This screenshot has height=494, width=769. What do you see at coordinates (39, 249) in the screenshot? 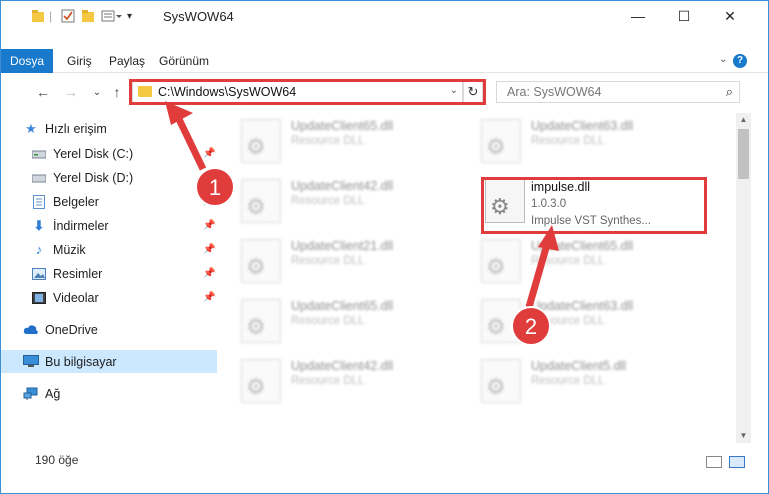
I see `music-icon: ♪` at bounding box center [39, 249].